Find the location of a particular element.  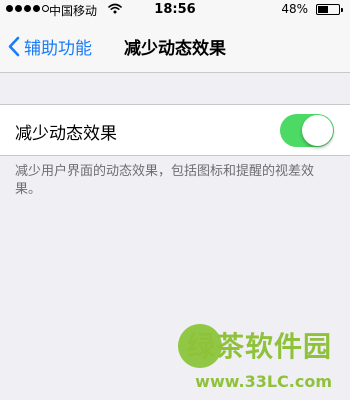

battery-level-fill is located at coordinates (323, 9).